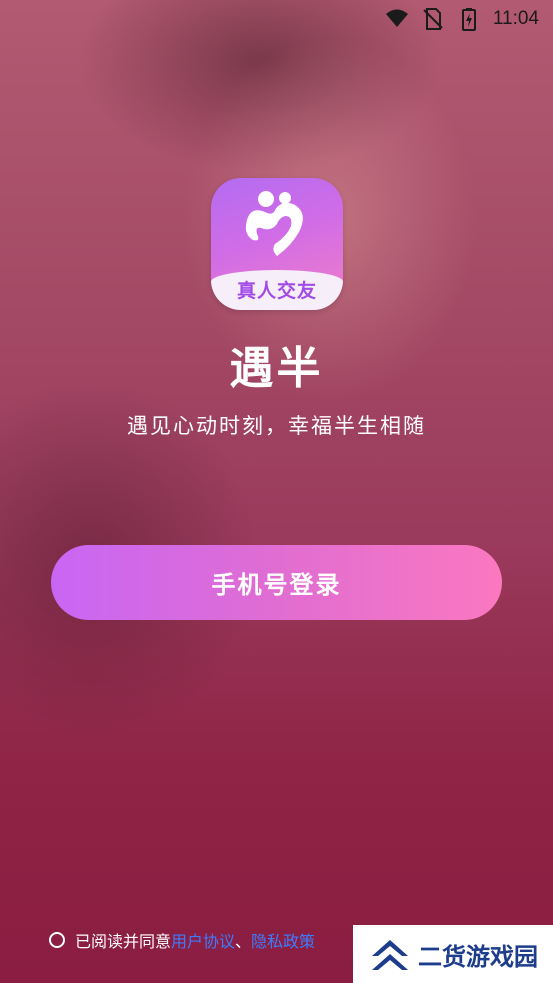 The width and height of the screenshot is (553, 983). Describe the element at coordinates (433, 19) in the screenshot. I see `no-sim-icon` at that location.